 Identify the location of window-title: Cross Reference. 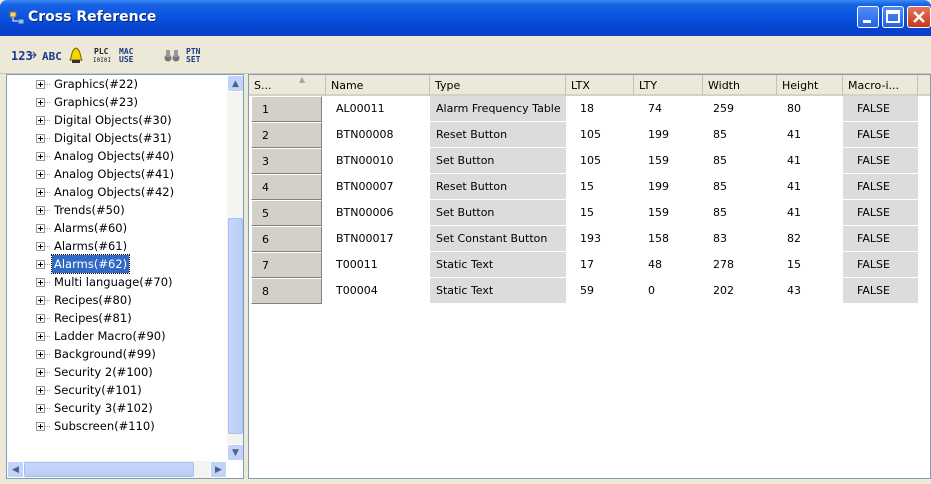
(92, 17).